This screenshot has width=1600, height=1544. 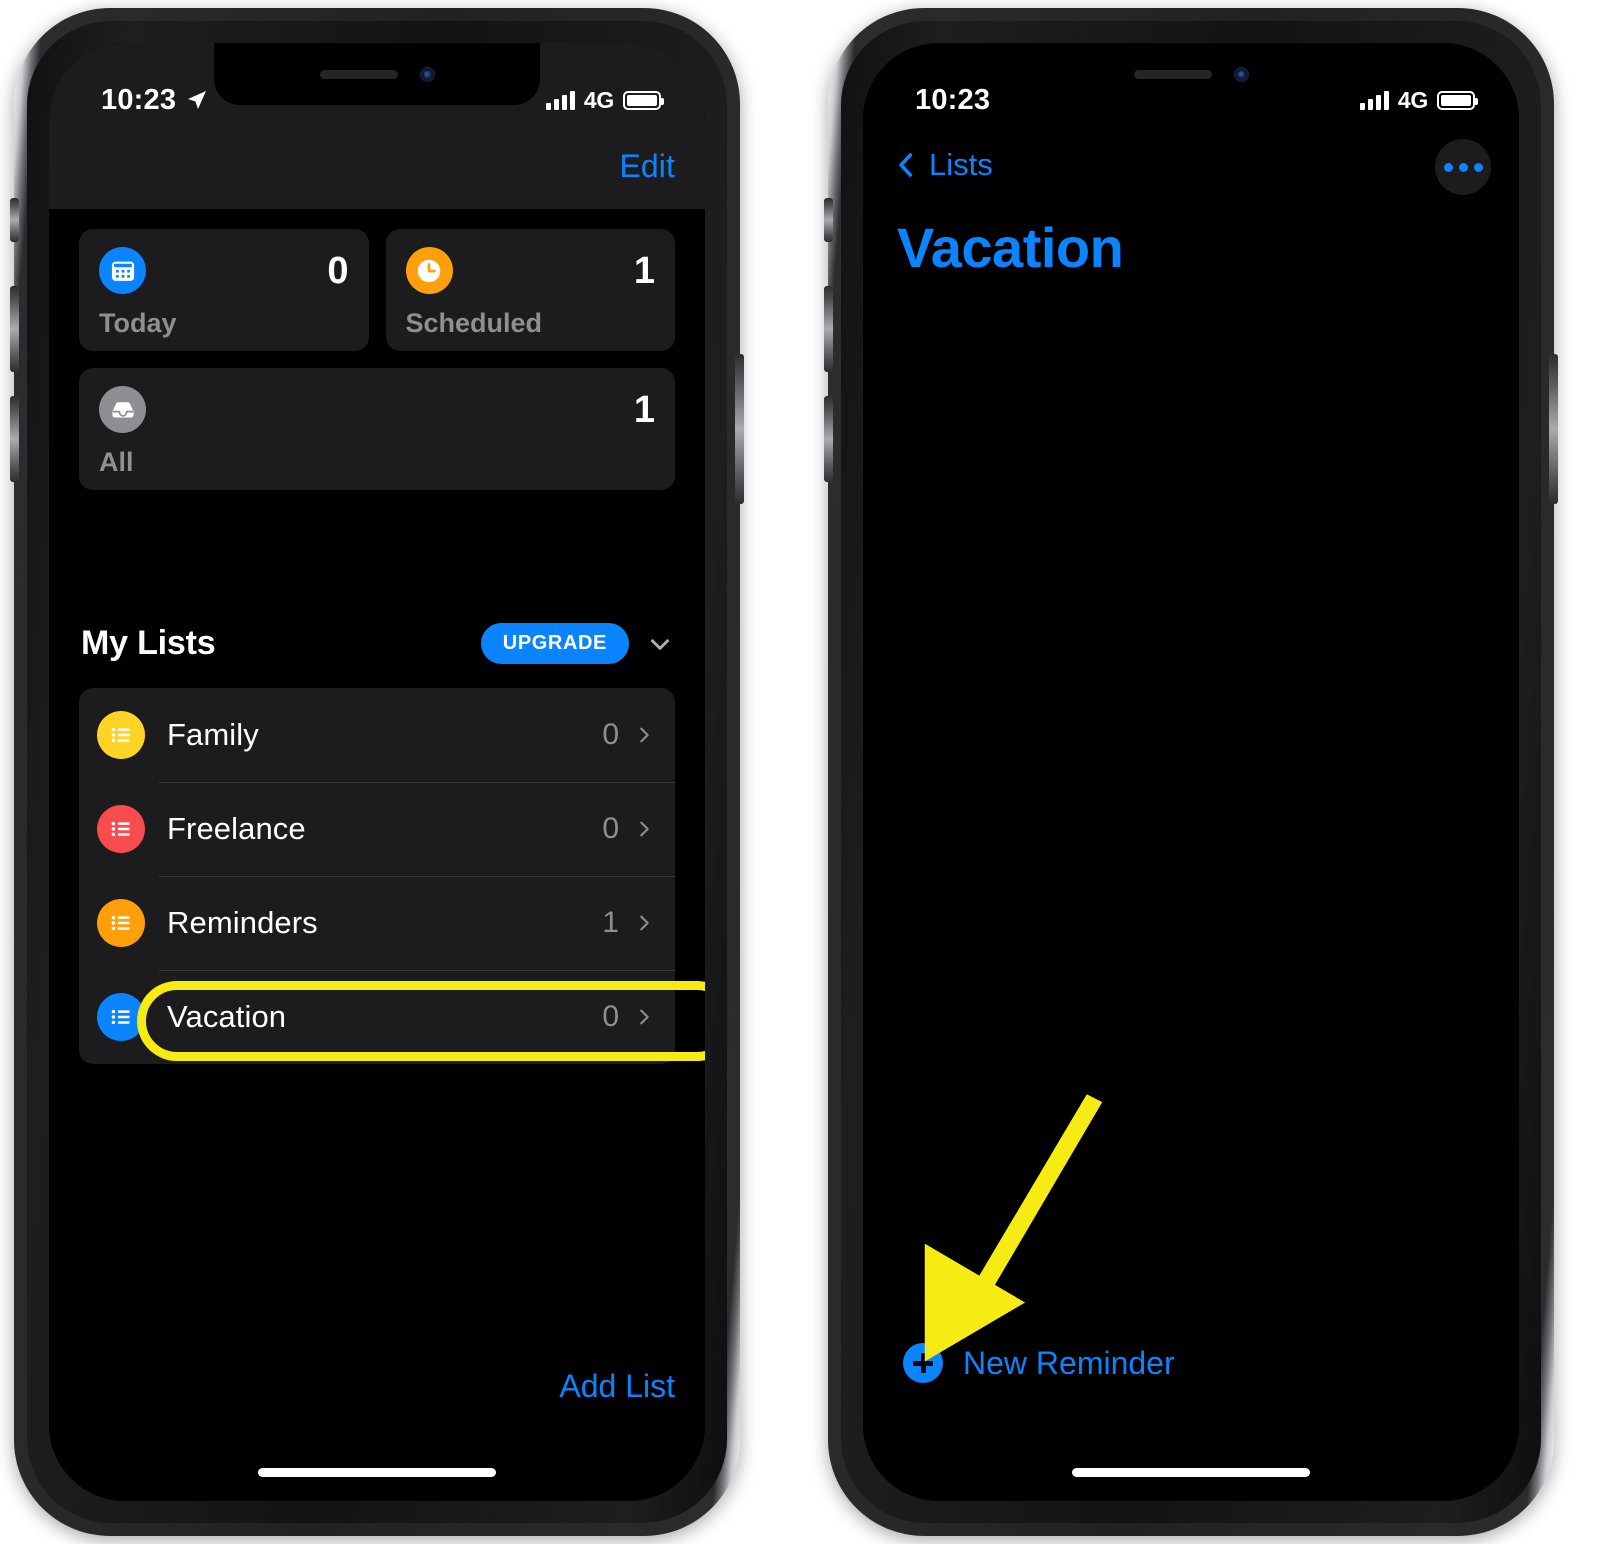 I want to click on earpiece-speaker-icon, so click(x=358, y=74).